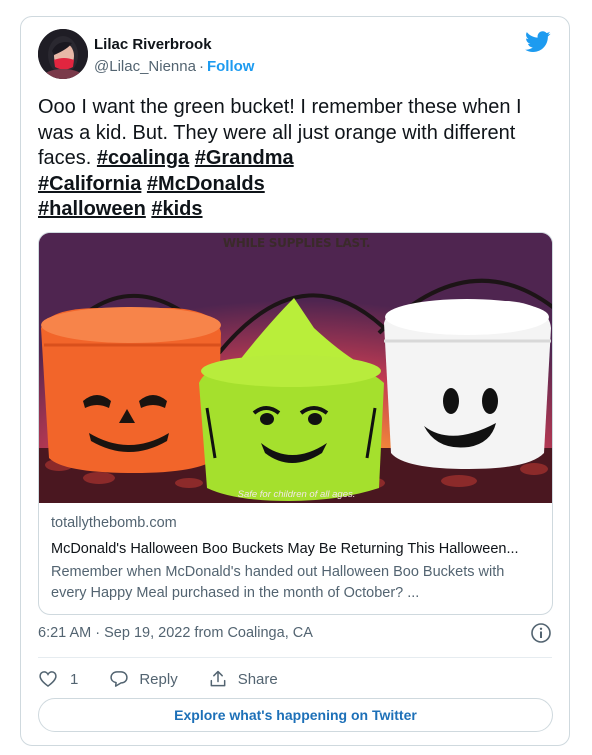  What do you see at coordinates (89, 184) in the screenshot?
I see `hashtag-link: #California` at bounding box center [89, 184].